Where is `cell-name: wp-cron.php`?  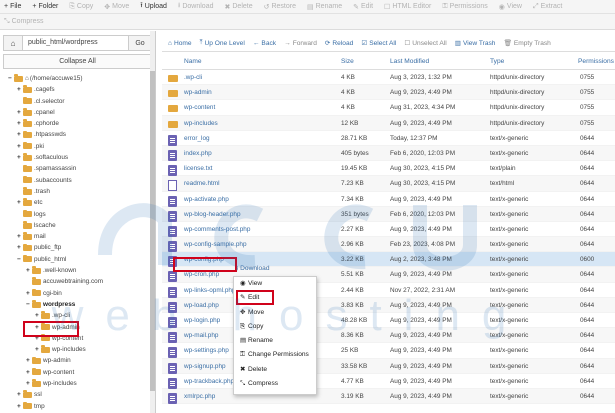 cell-name: wp-cron.php is located at coordinates (201, 274).